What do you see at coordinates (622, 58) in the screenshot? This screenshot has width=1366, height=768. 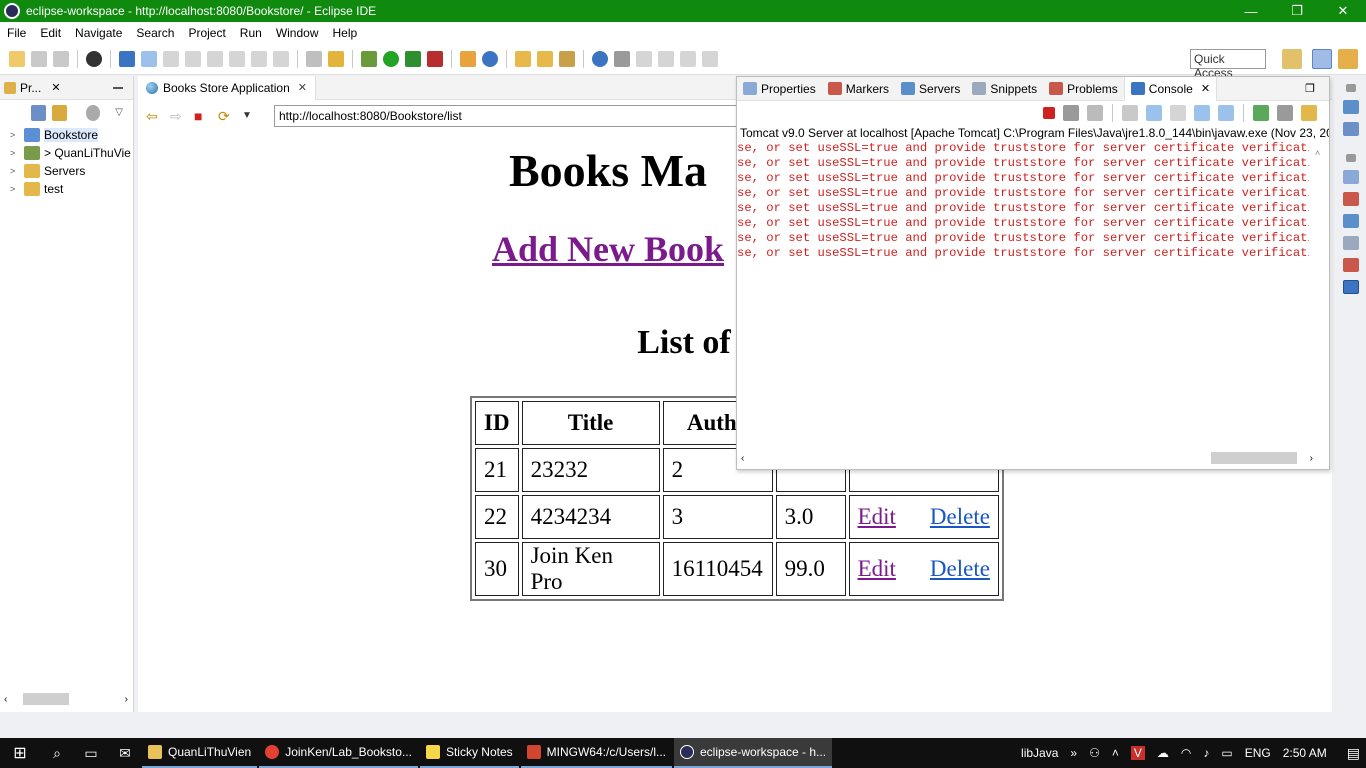 I see `annotation-icon` at bounding box center [622, 58].